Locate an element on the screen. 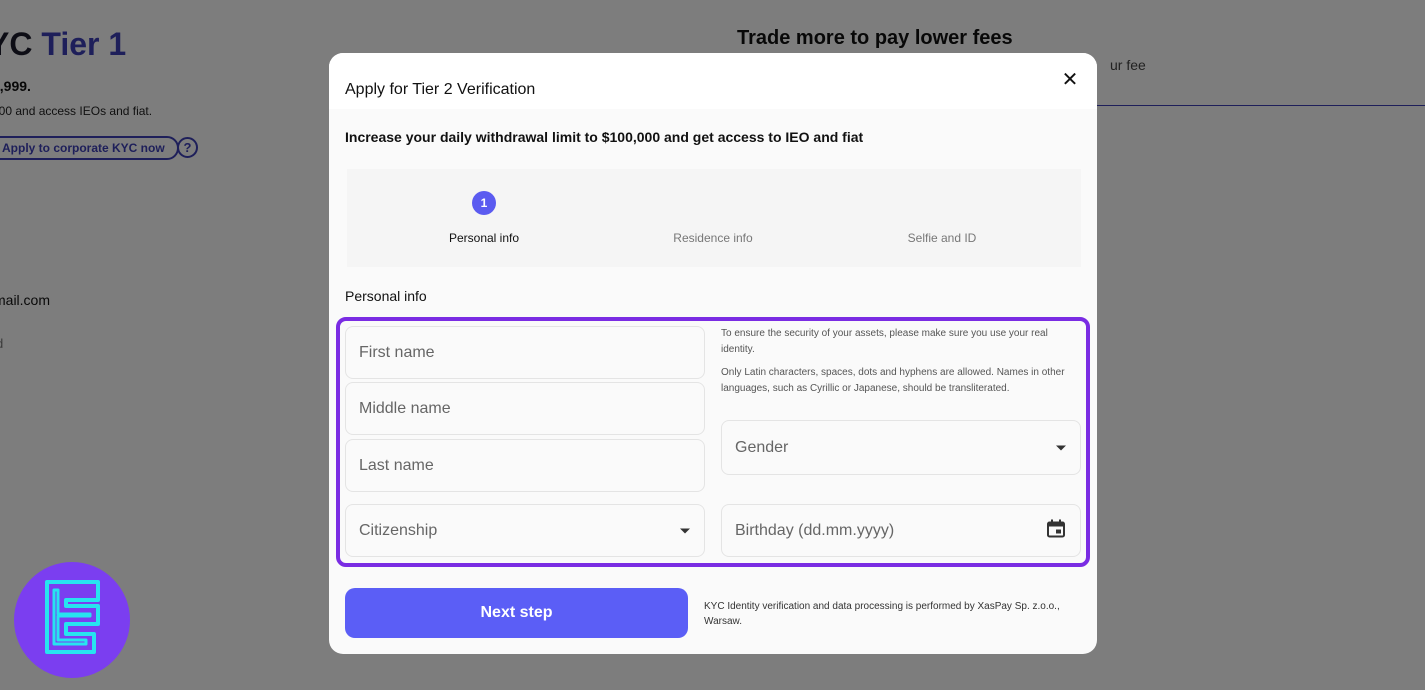 This screenshot has width=1425, height=690. step-label: Residence info is located at coordinates (713, 238).